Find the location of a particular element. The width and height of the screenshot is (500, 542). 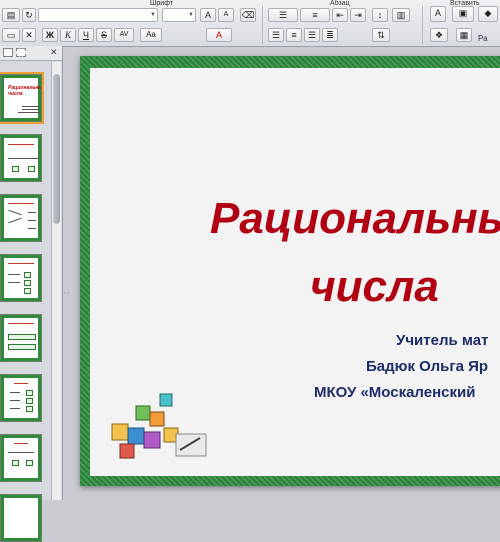

strike-label: S is located at coordinates (103, 35).